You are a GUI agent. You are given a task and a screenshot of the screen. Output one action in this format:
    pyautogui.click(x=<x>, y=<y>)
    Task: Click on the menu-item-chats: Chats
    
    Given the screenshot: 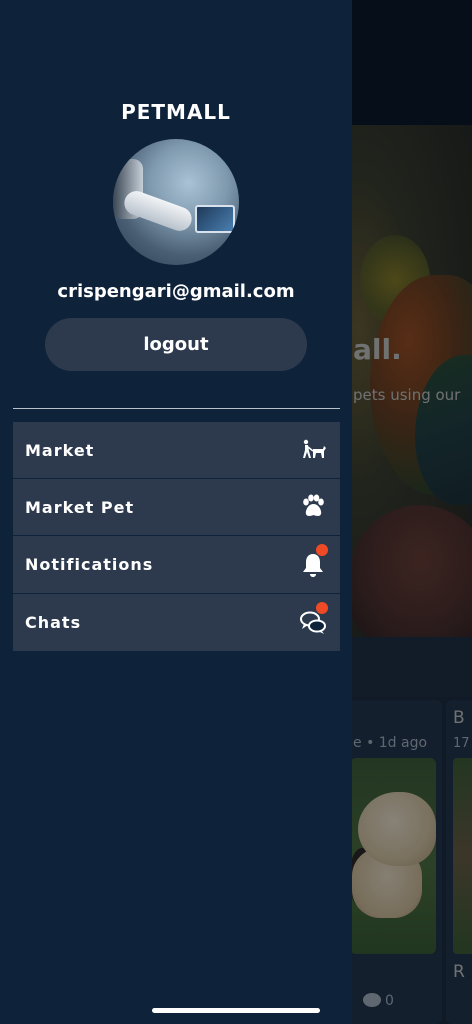 What is the action you would take?
    pyautogui.click(x=176, y=622)
    